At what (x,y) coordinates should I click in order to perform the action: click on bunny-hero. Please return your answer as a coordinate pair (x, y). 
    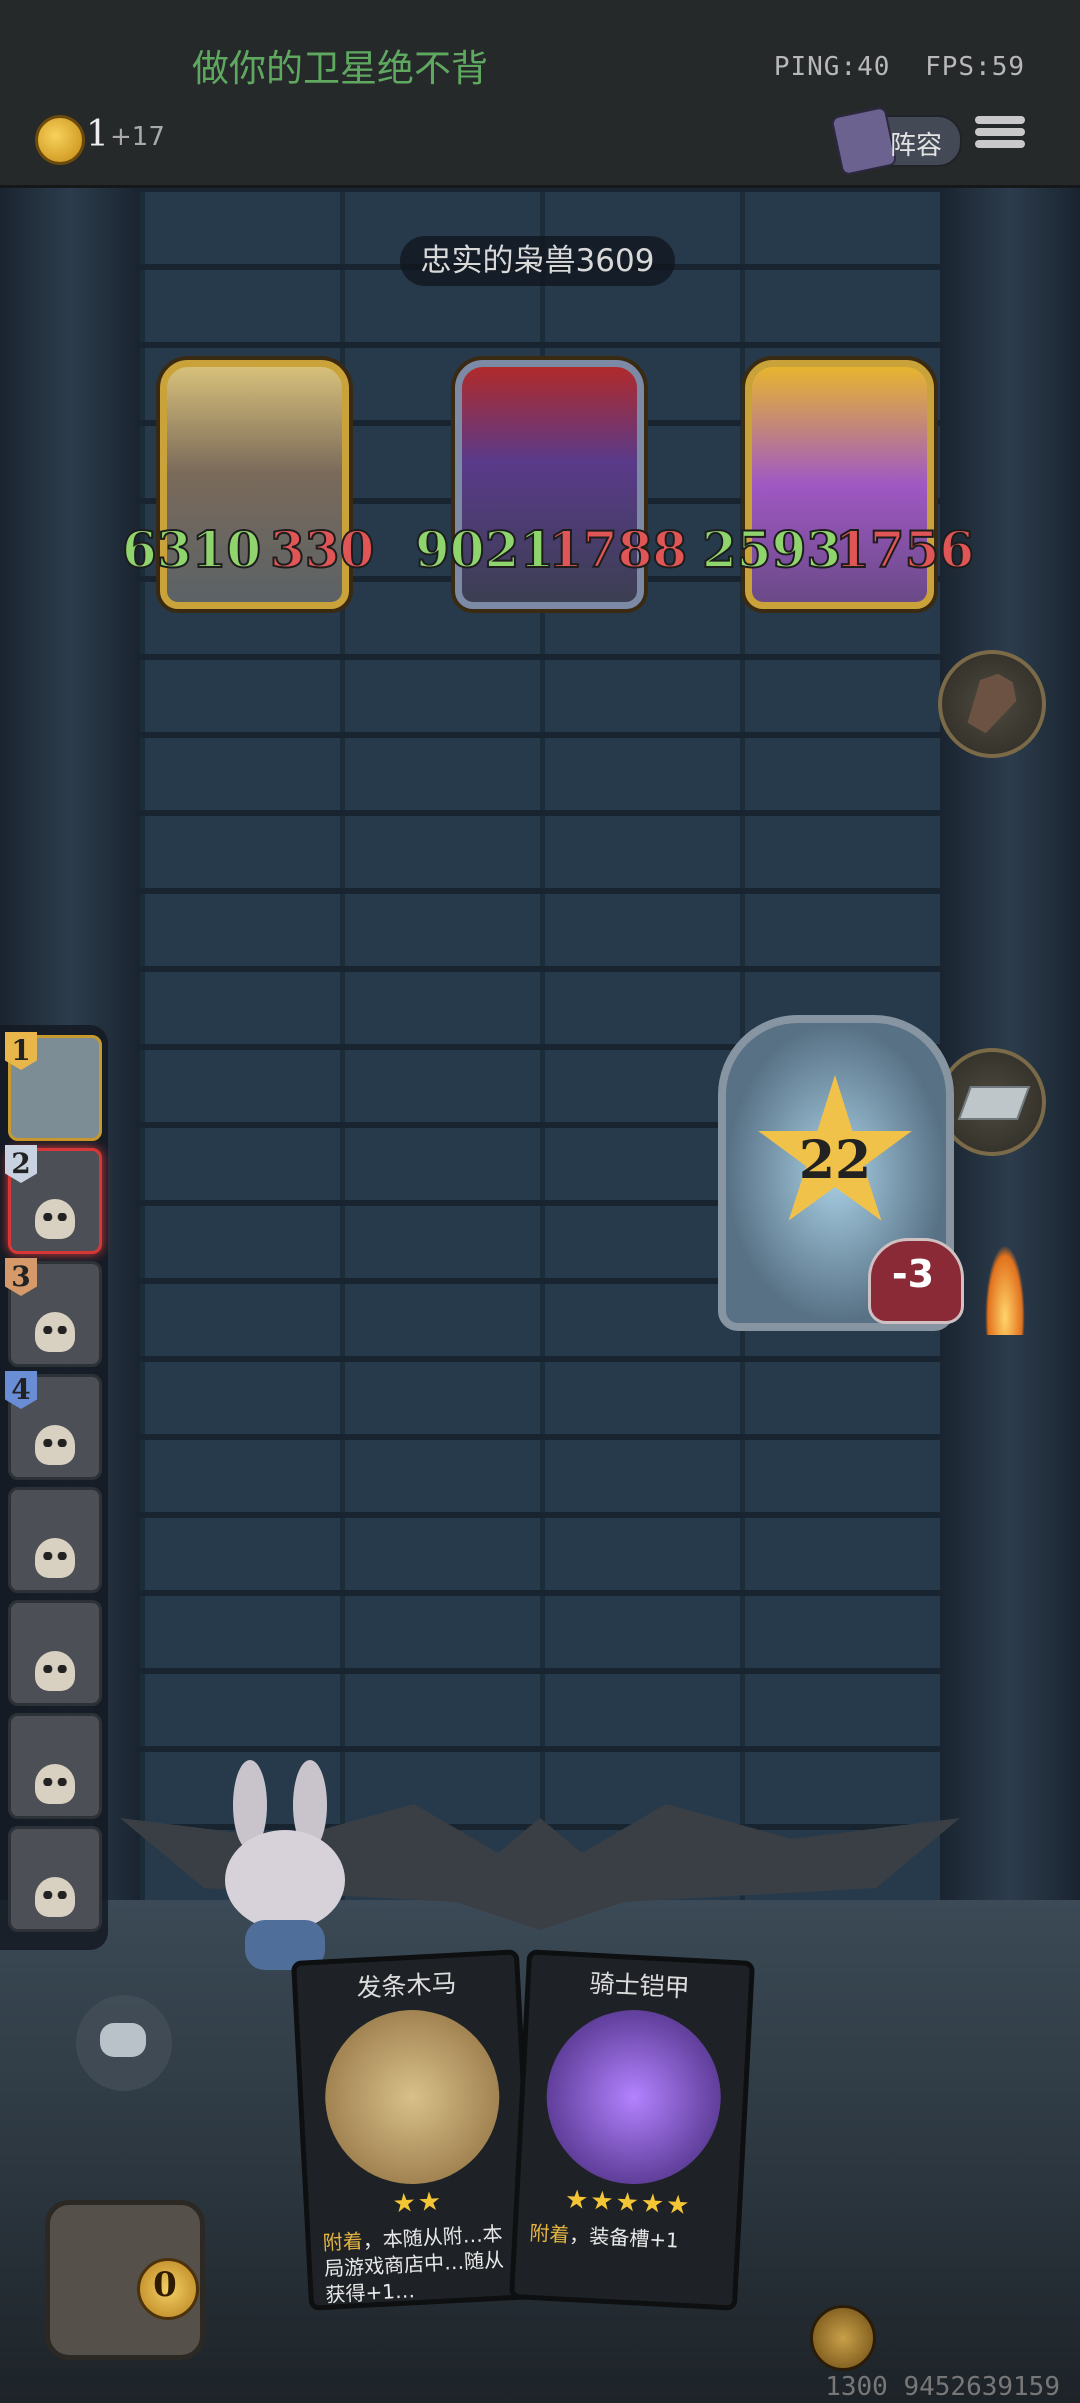
    Looking at the image, I should click on (285, 1865).